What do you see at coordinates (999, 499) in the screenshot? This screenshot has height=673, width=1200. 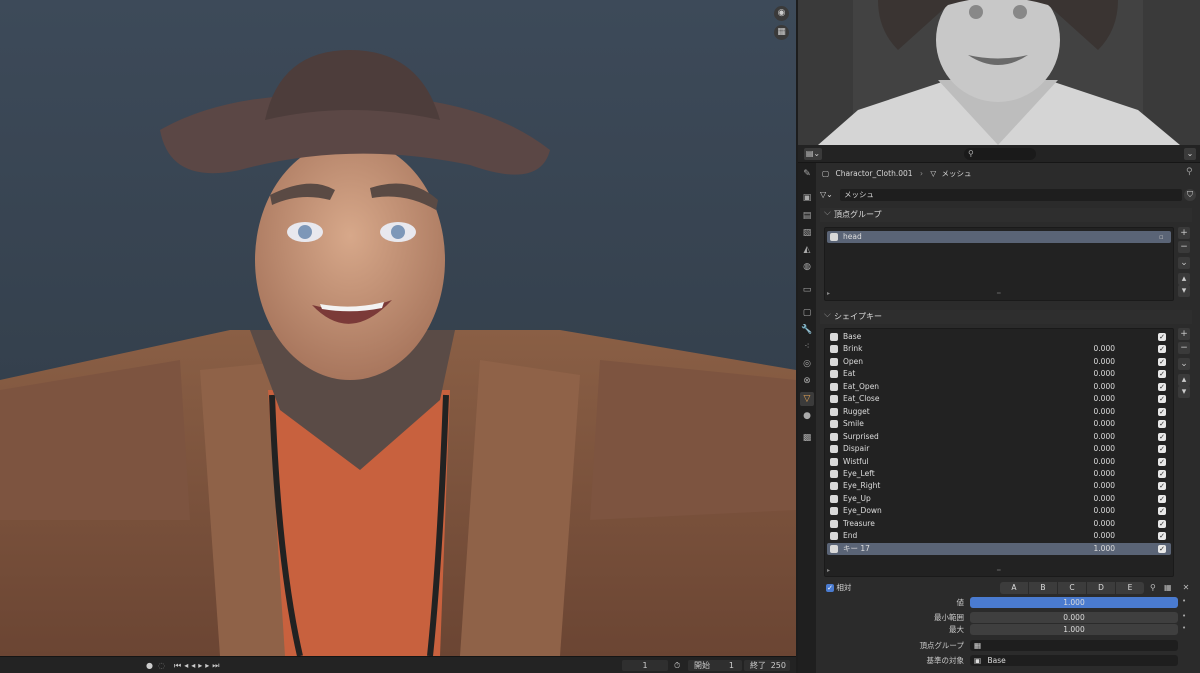 I see `shape-key-row: Eye_Up 0.000 ✓` at bounding box center [999, 499].